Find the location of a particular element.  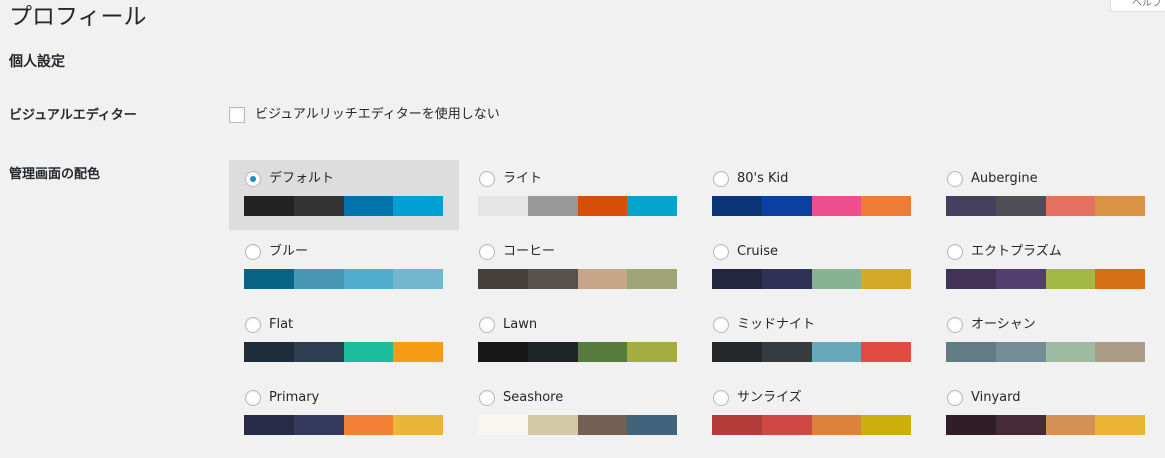

color-scheme-header: Primary is located at coordinates (282, 398).